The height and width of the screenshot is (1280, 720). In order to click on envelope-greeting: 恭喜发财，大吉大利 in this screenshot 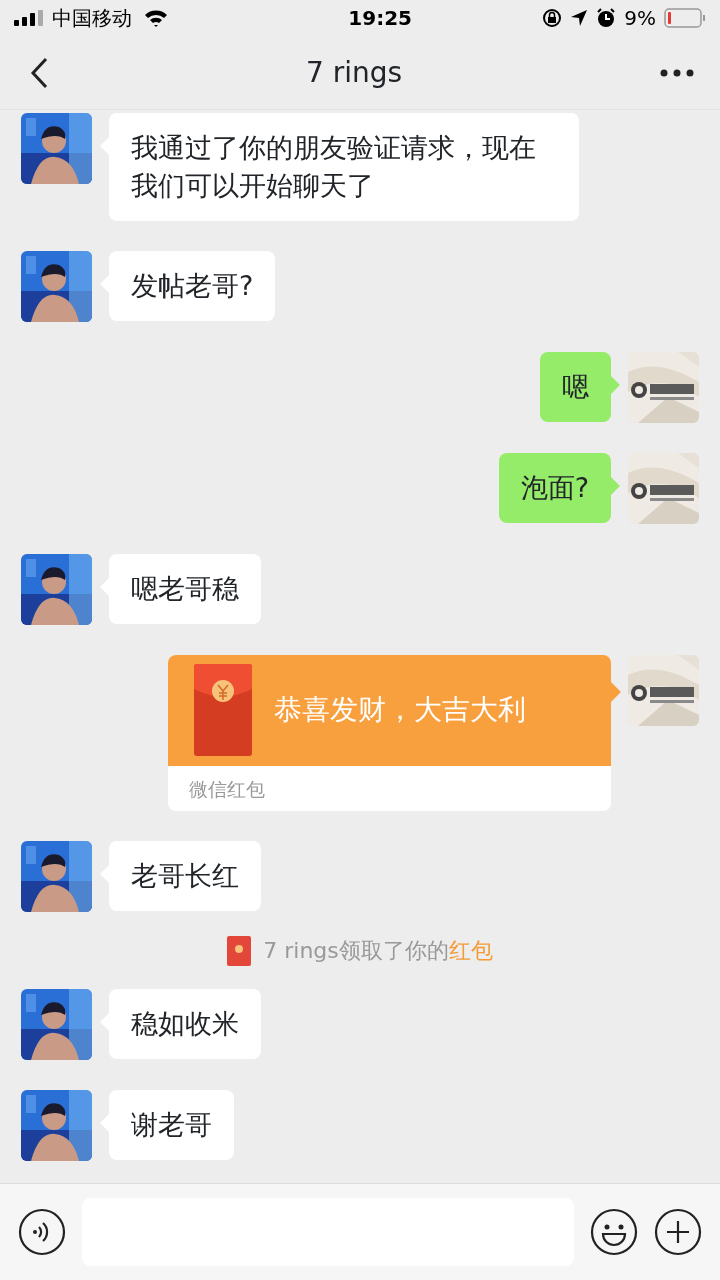, I will do `click(400, 710)`.